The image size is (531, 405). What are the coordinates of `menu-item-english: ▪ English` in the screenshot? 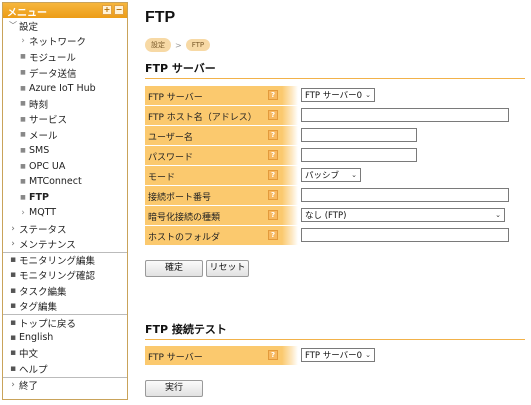 It's located at (65, 338).